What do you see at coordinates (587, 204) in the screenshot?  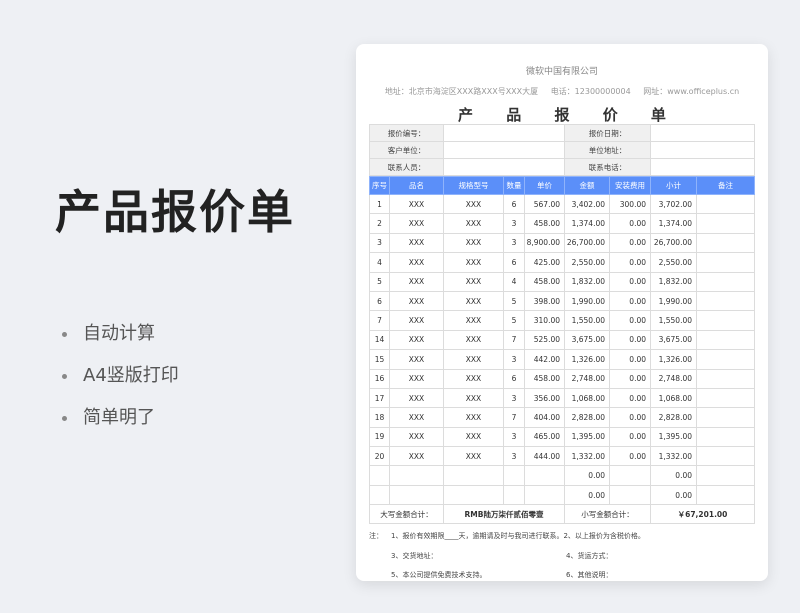 I see `table-cell: 3,402.00` at bounding box center [587, 204].